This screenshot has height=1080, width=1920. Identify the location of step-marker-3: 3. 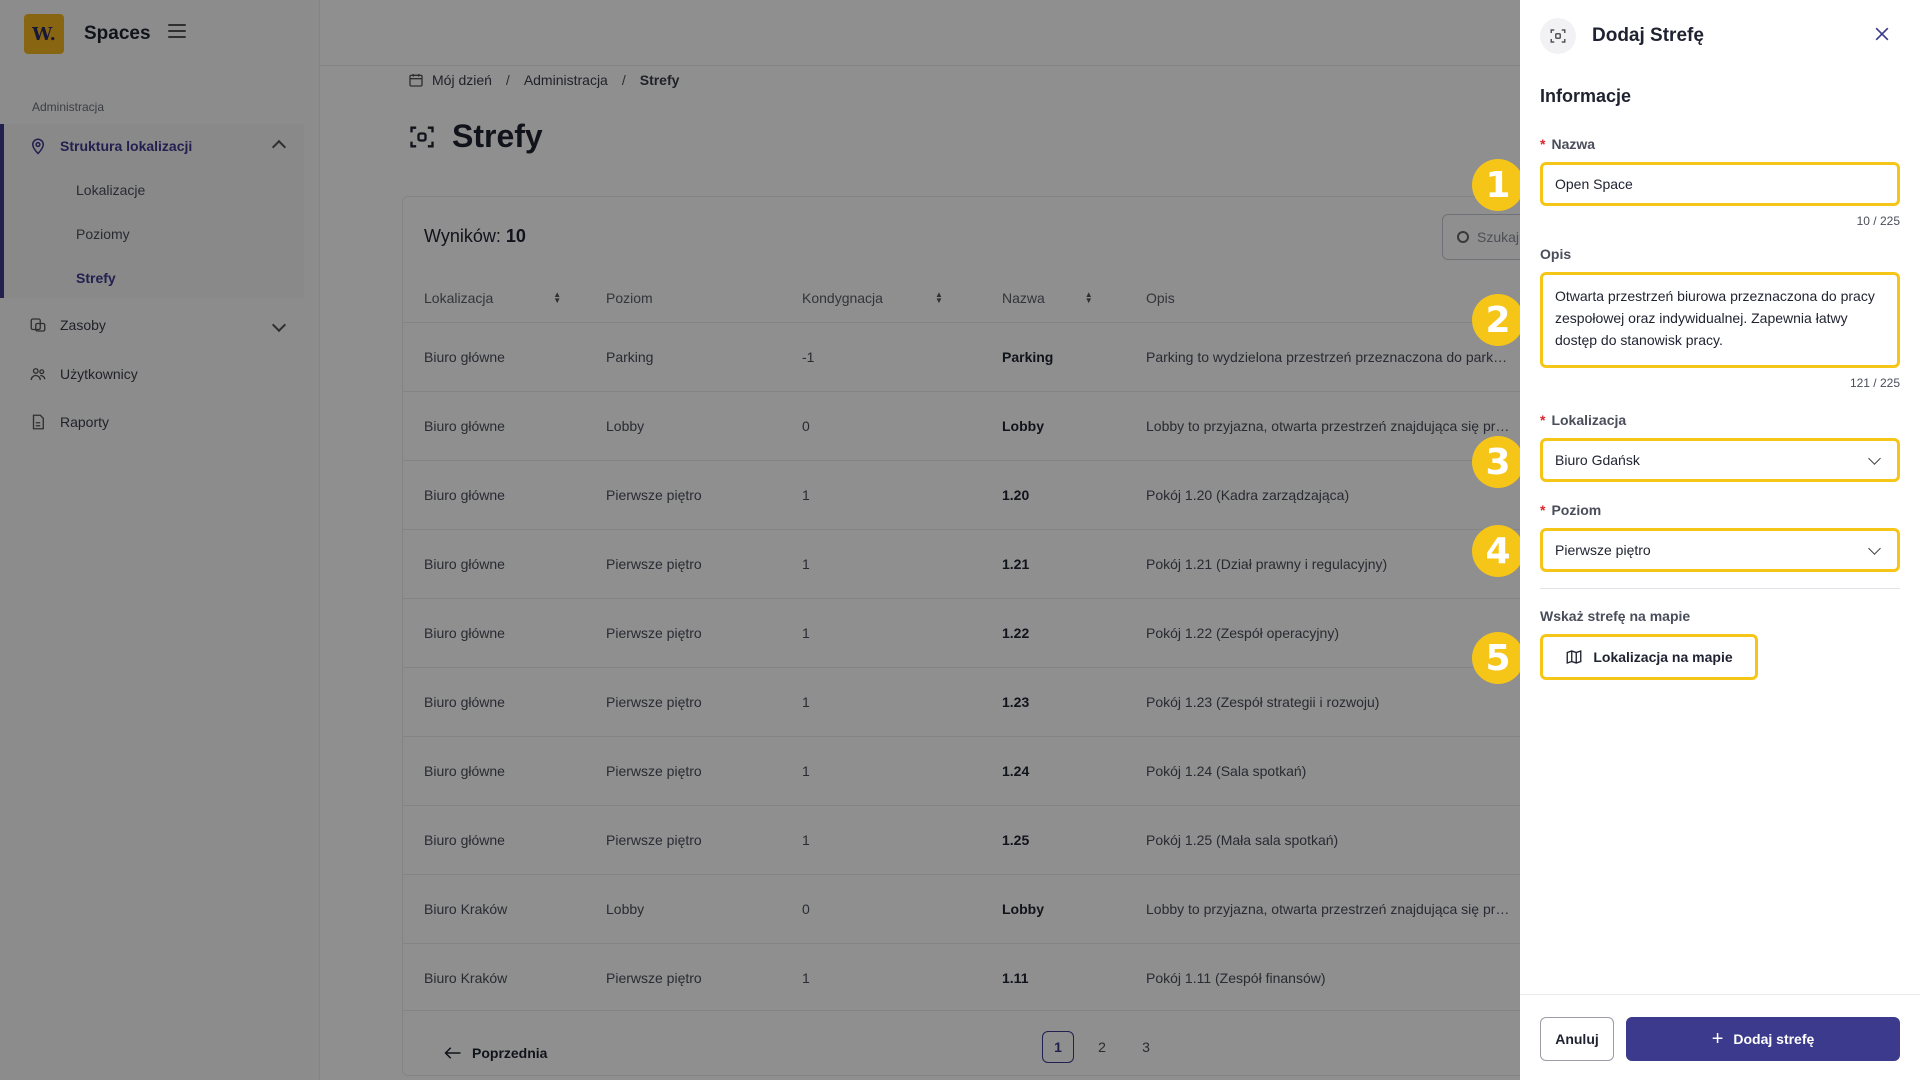
(1498, 462).